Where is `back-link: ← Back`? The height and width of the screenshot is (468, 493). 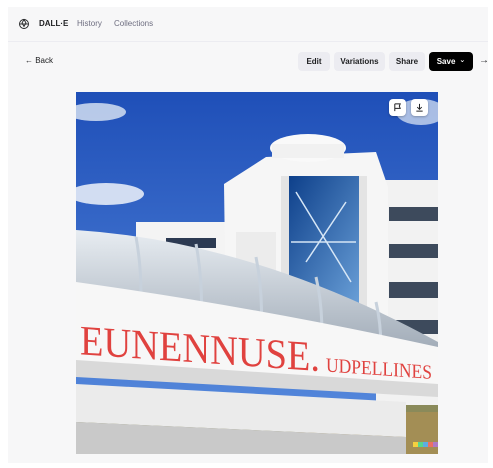
back-link: ← Back is located at coordinates (39, 60).